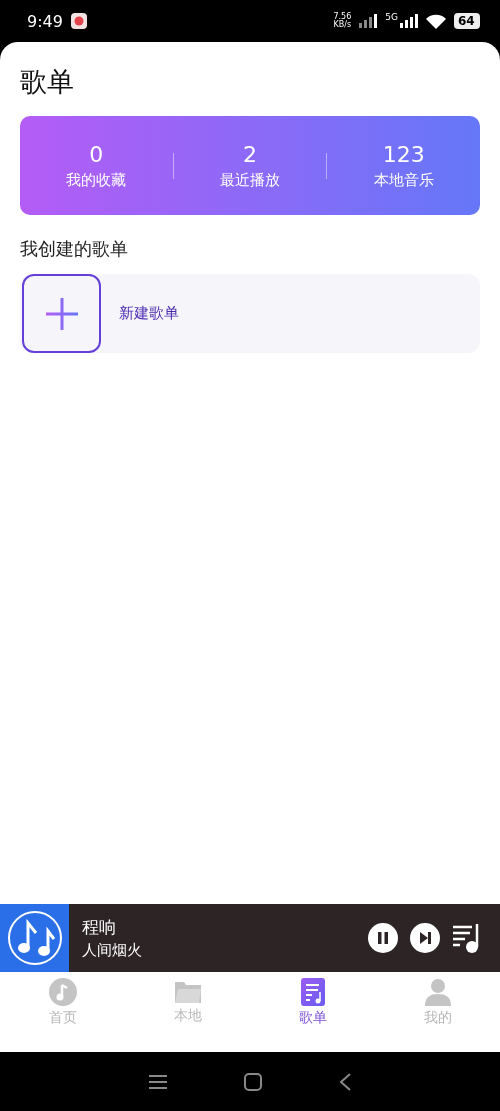  Describe the element at coordinates (157, 1081) in the screenshot. I see `menu-icon` at that location.